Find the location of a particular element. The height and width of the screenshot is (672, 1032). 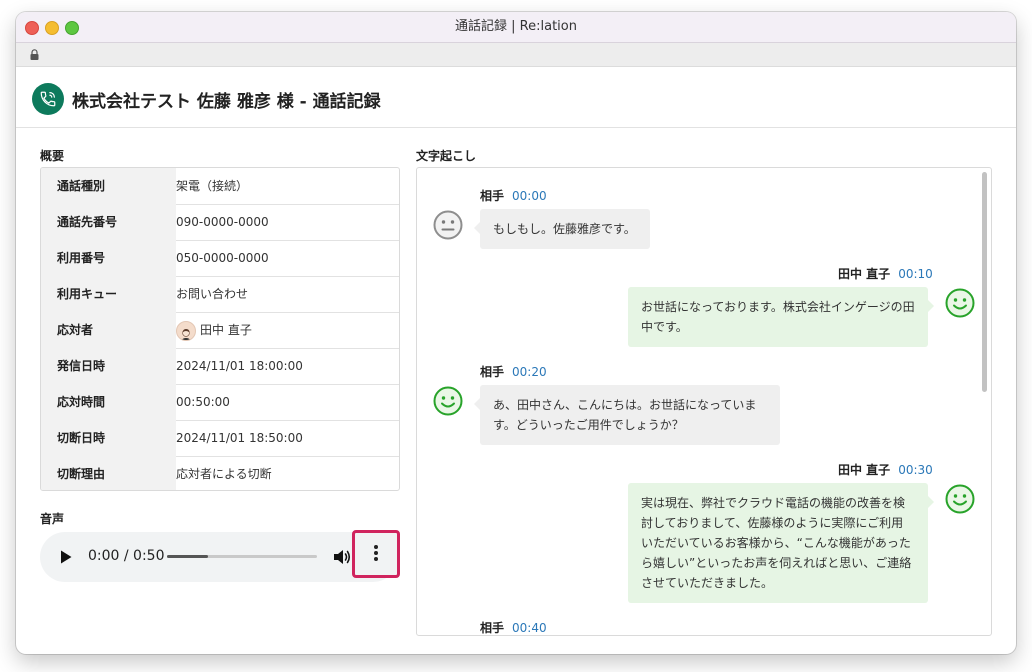

scrollbar-thumb is located at coordinates (984, 282).